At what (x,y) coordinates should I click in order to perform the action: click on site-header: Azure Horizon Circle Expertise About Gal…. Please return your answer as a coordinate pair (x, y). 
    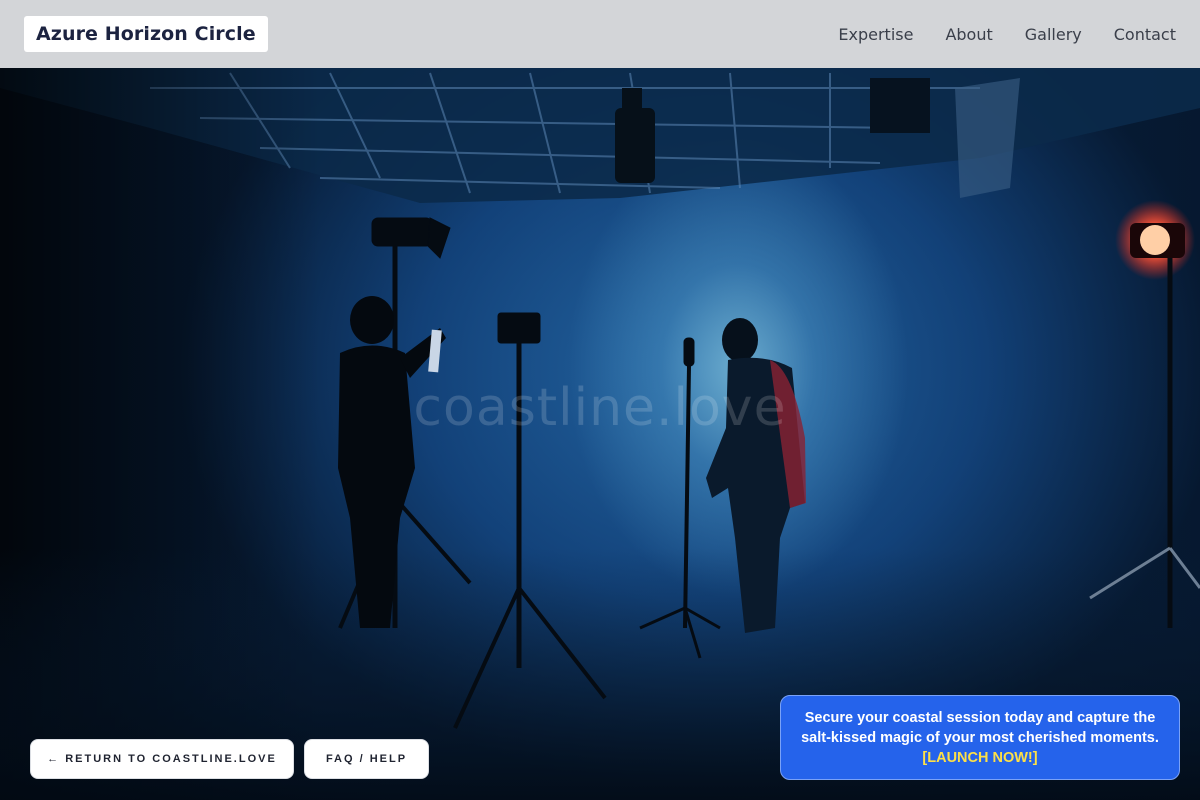
    Looking at the image, I should click on (600, 34).